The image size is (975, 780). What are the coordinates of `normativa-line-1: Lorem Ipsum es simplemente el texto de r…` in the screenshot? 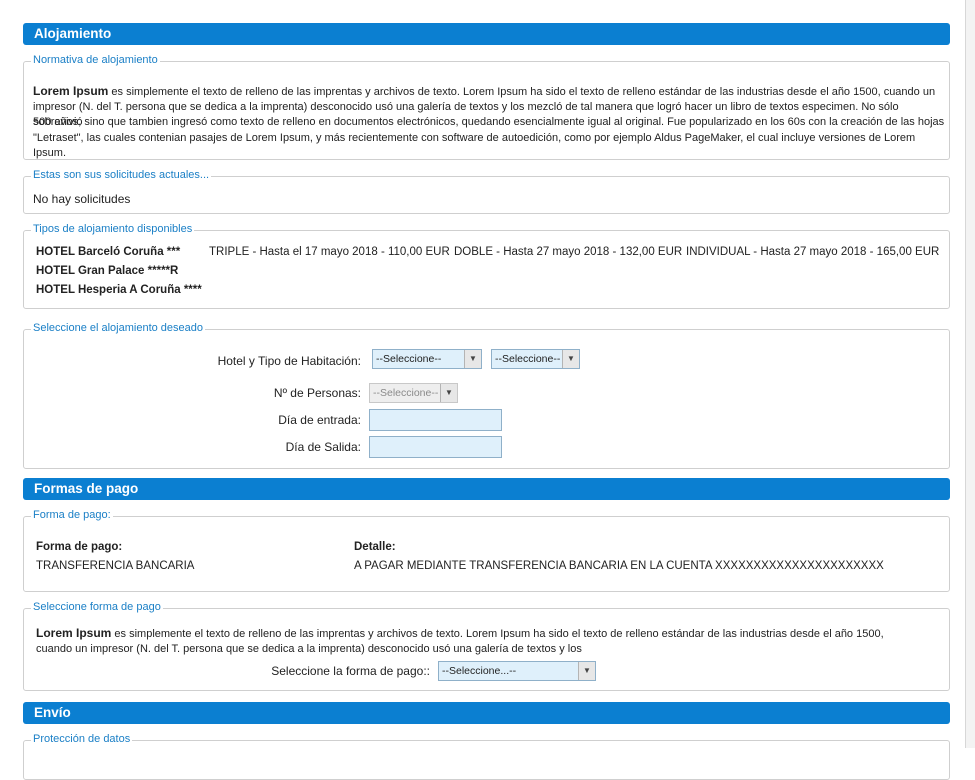 It's located at (484, 92).